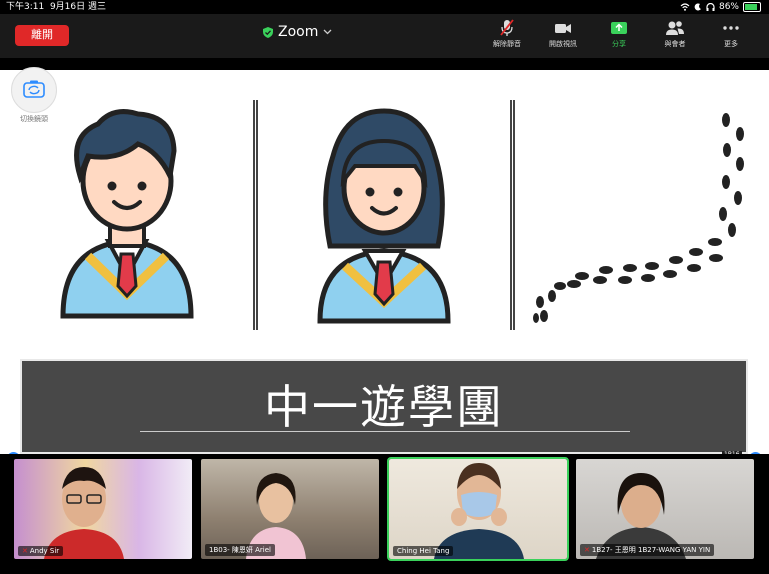 The height and width of the screenshot is (574, 769). What do you see at coordinates (697, 7) in the screenshot?
I see `moon-icon` at bounding box center [697, 7].